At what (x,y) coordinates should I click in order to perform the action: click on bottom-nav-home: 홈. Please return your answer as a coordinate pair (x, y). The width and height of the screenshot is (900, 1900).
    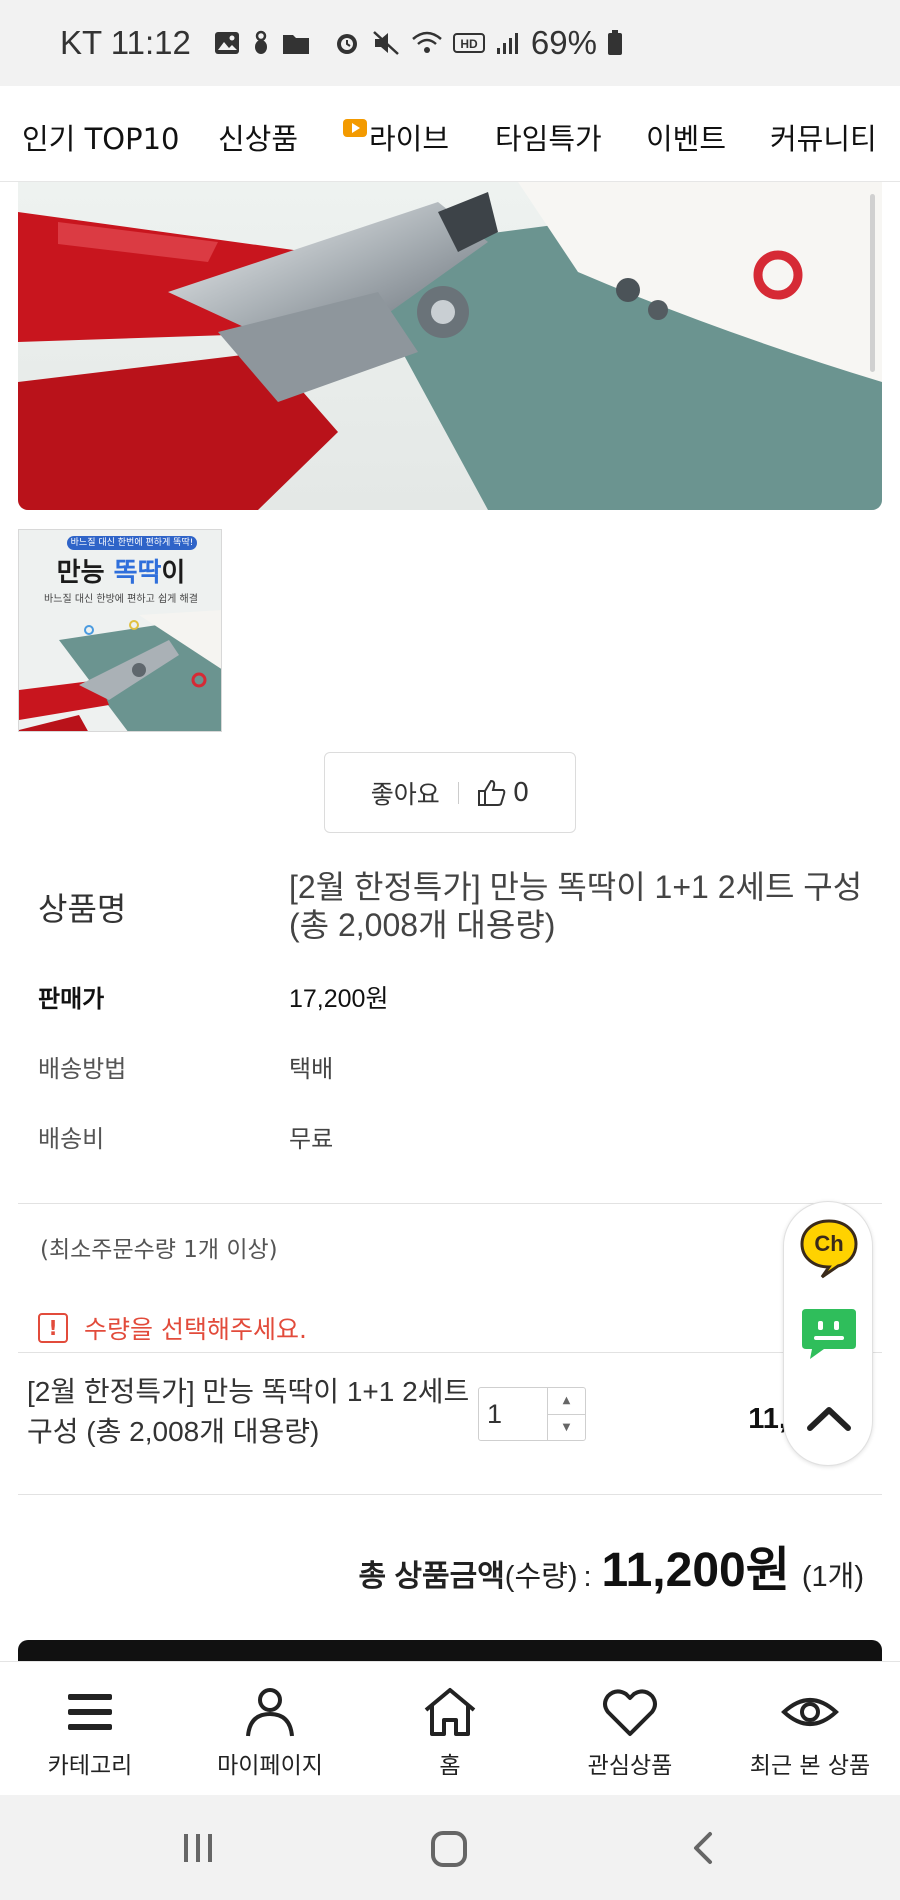
    Looking at the image, I should click on (450, 1729).